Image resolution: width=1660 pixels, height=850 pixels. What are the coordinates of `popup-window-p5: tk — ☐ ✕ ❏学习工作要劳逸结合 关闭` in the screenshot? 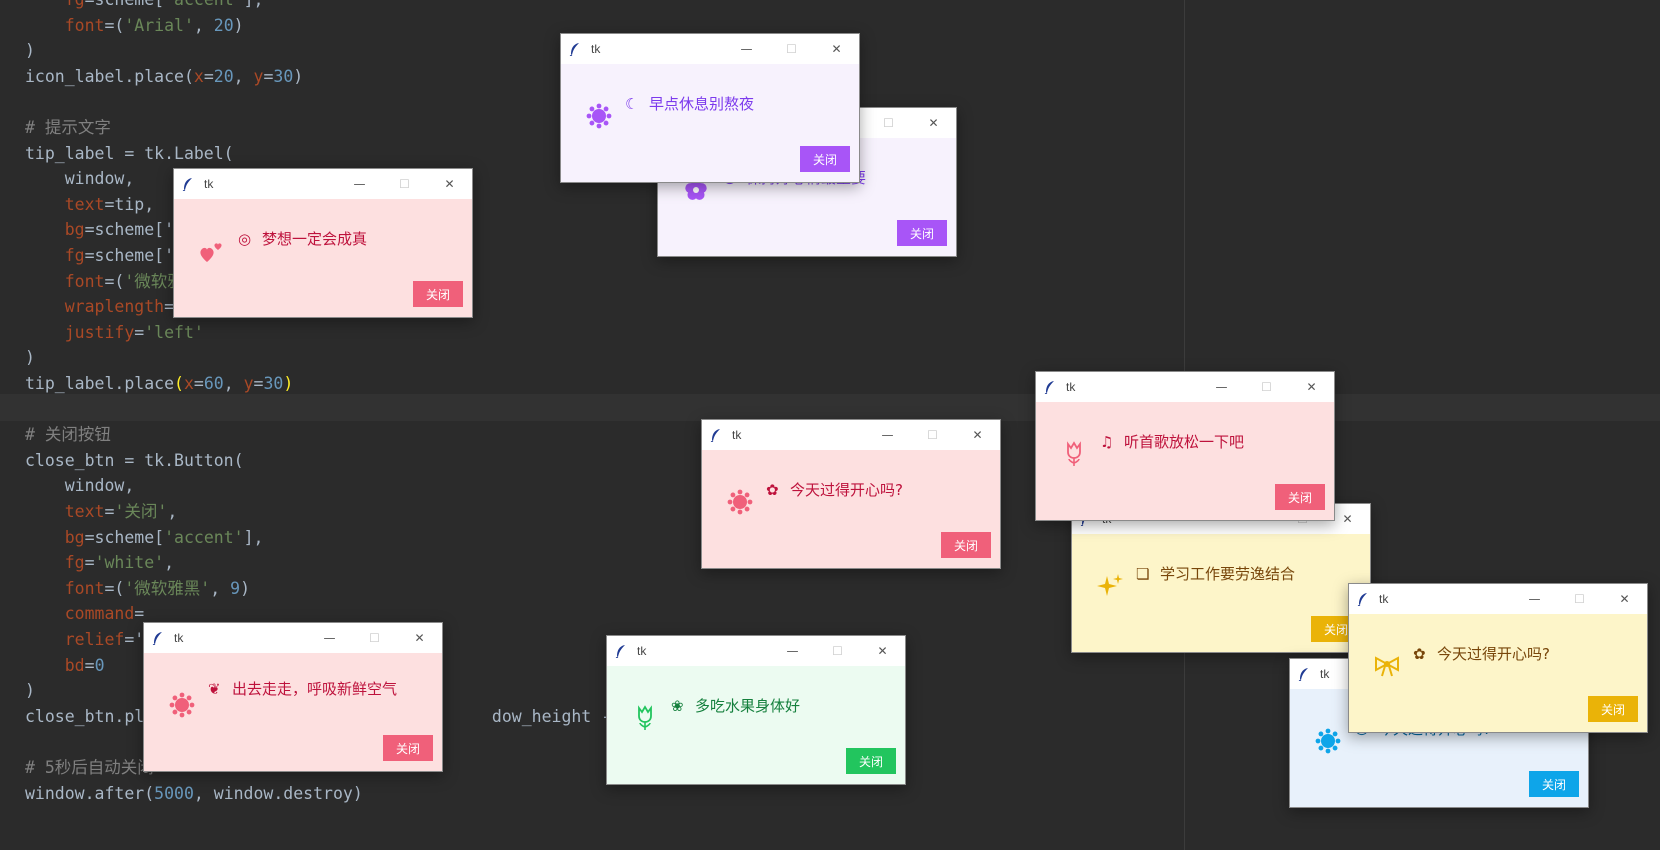 It's located at (1221, 578).